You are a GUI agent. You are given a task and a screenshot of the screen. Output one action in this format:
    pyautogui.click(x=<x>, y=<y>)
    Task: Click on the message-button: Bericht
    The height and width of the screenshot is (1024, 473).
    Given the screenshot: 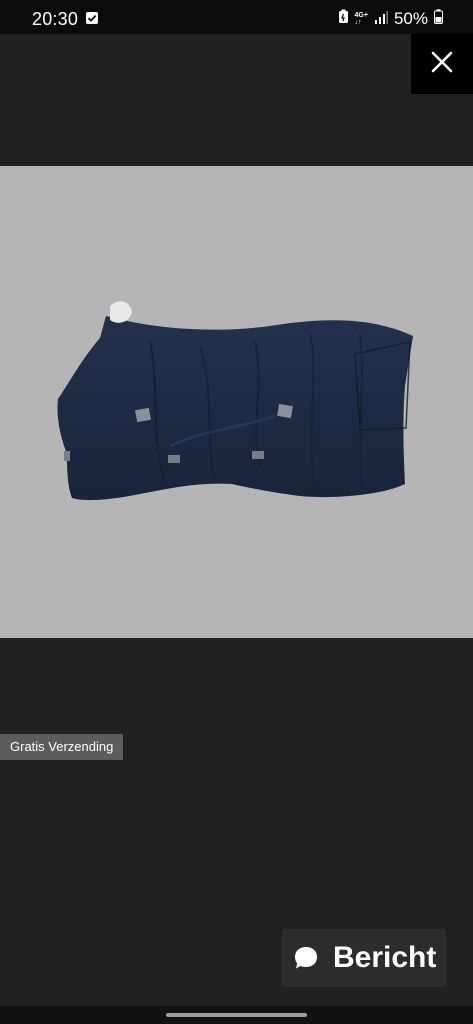 What is the action you would take?
    pyautogui.click(x=364, y=958)
    